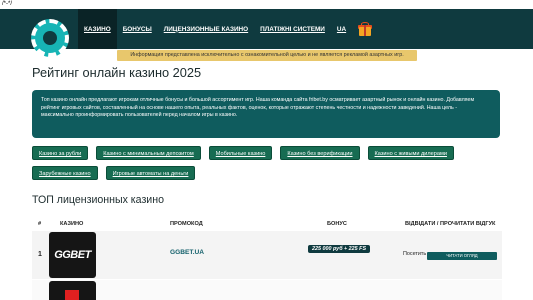  I want to click on gift-icon, so click(365, 29).